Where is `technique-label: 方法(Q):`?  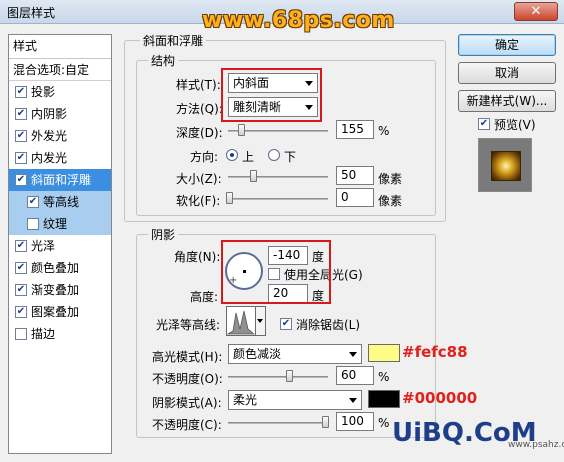
technique-label: 方法(Q): is located at coordinates (199, 109).